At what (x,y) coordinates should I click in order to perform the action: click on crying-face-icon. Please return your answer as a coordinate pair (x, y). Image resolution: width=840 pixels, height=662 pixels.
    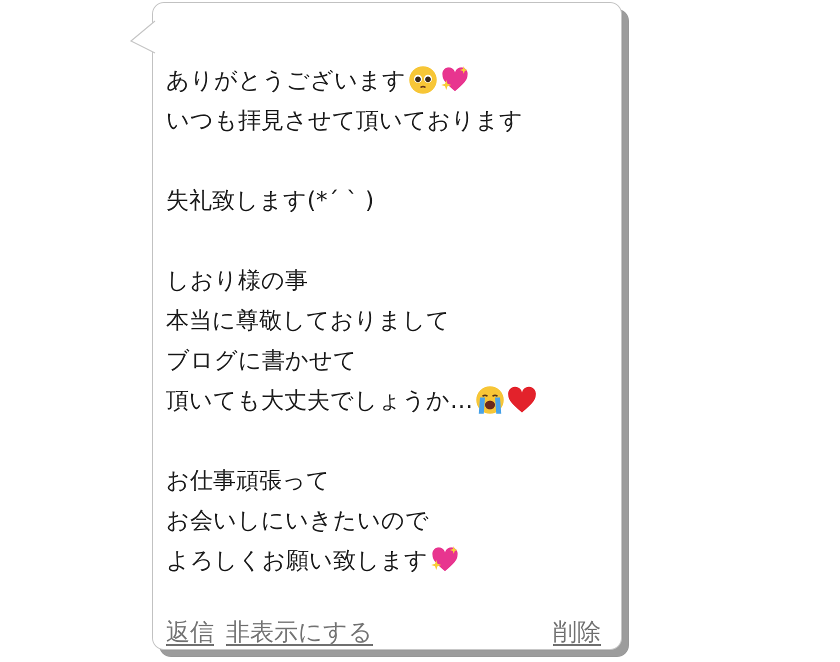
    Looking at the image, I should click on (490, 400).